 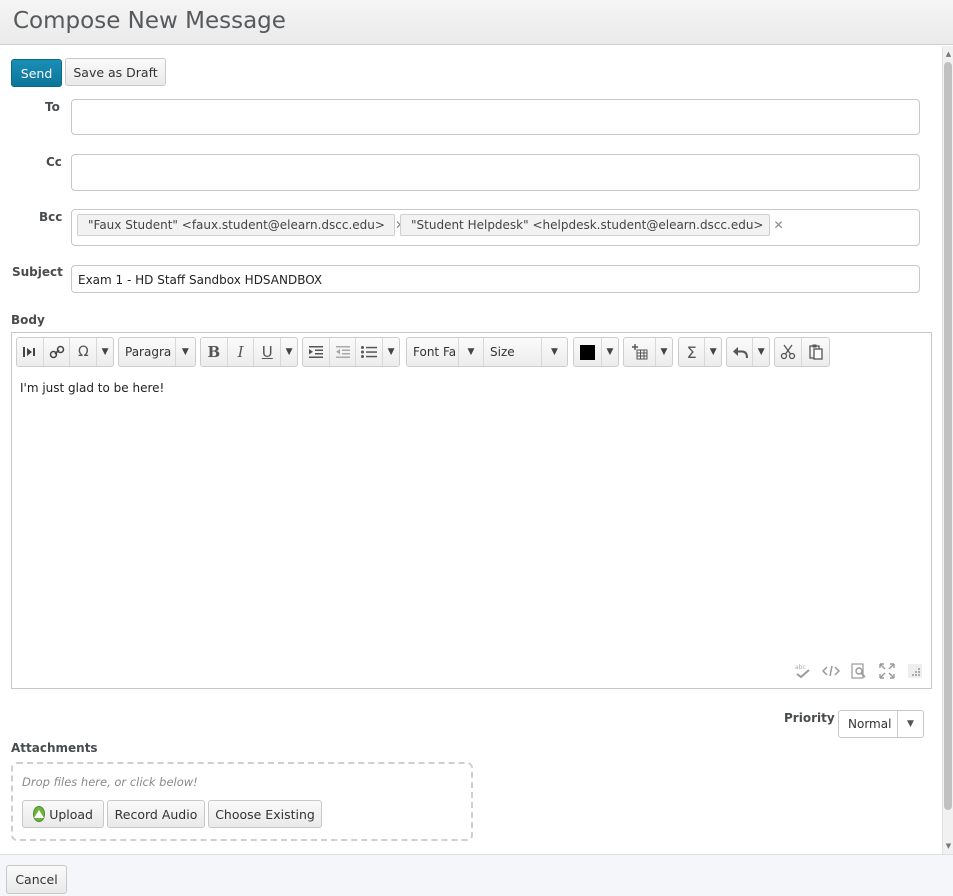 What do you see at coordinates (370, 352) in the screenshot?
I see `bullet-list-icon` at bounding box center [370, 352].